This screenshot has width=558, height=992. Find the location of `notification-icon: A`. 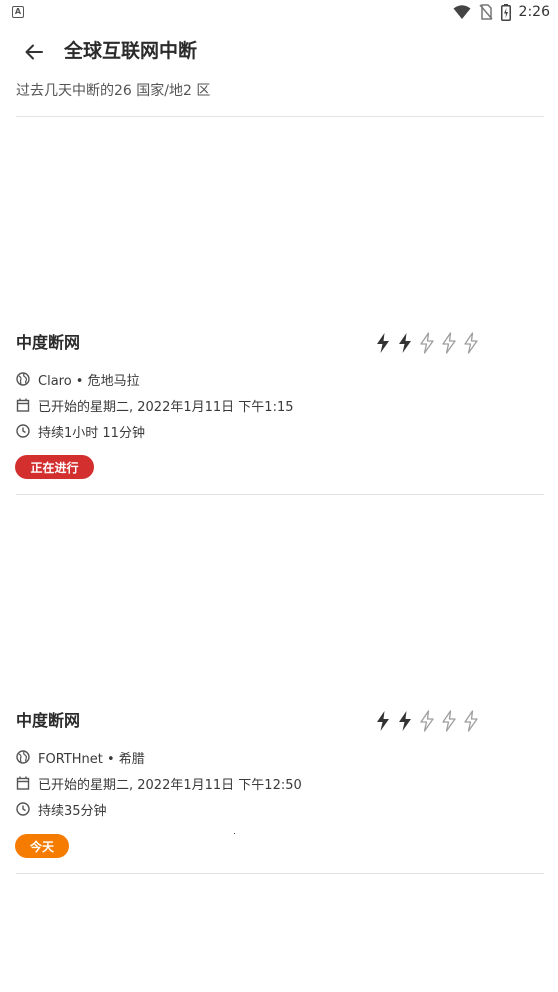

notification-icon: A is located at coordinates (18, 12).